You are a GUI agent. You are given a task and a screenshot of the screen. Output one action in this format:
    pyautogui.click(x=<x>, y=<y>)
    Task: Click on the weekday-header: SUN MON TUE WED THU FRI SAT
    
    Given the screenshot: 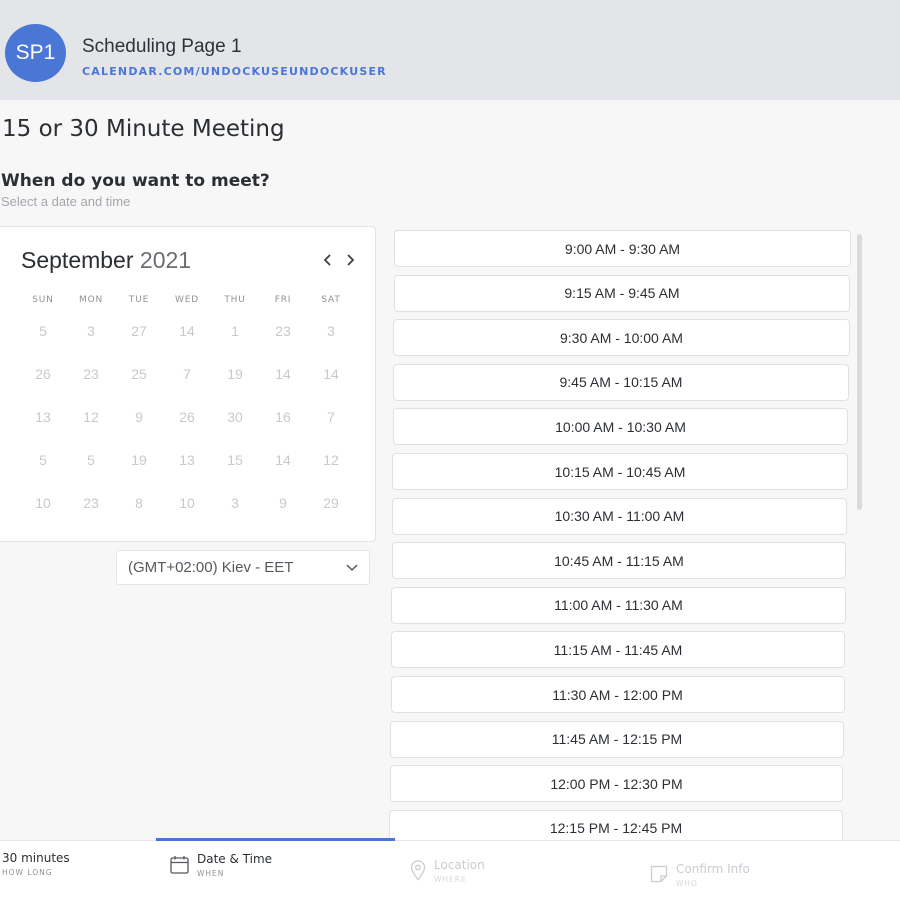 What is the action you would take?
    pyautogui.click(x=187, y=300)
    